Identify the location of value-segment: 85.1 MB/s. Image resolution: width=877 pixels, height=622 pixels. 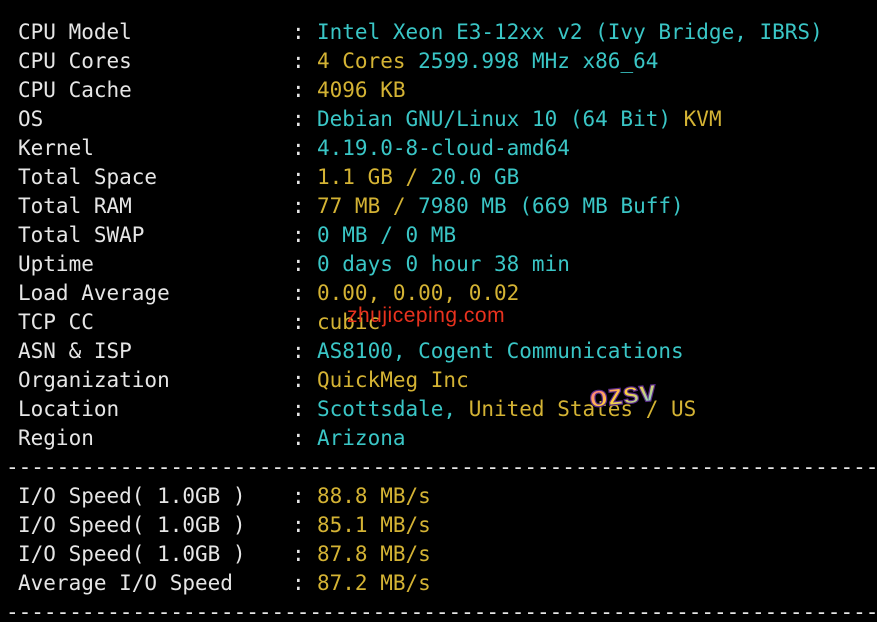
(374, 525).